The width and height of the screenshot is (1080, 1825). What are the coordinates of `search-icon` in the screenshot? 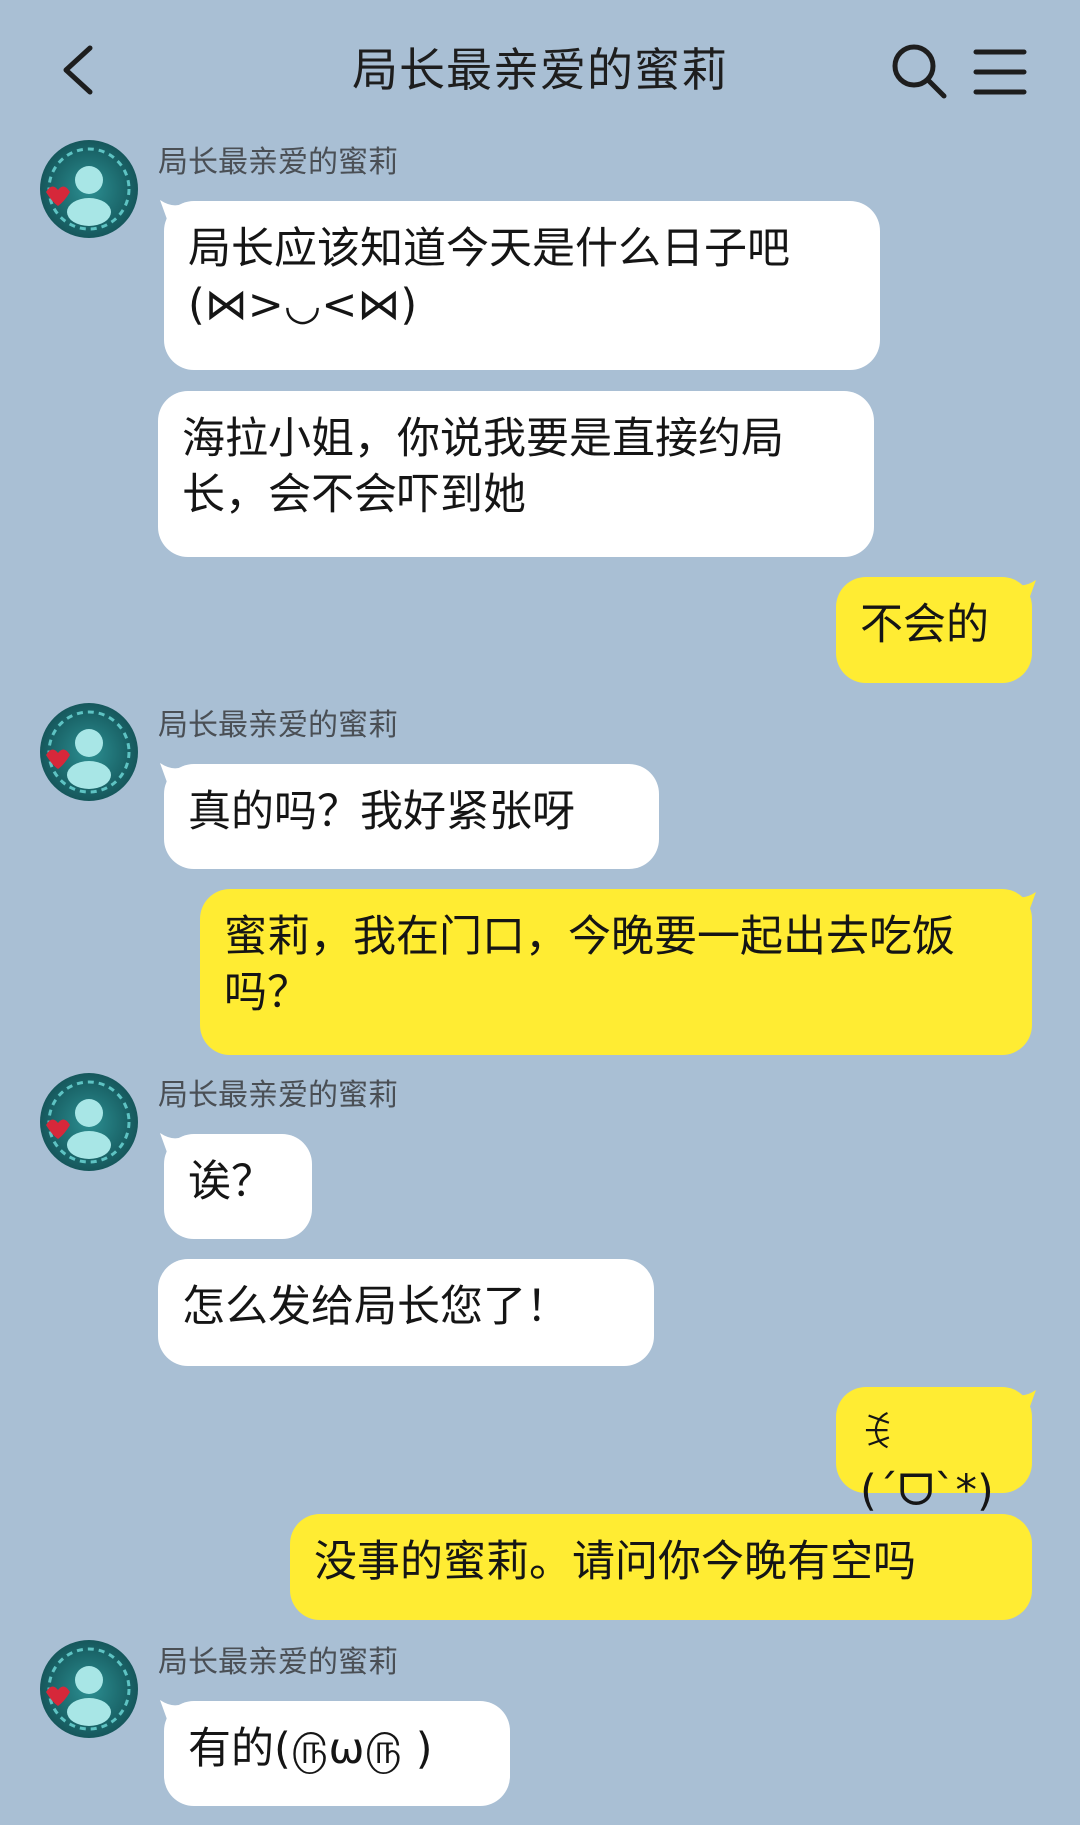 It's located at (919, 71).